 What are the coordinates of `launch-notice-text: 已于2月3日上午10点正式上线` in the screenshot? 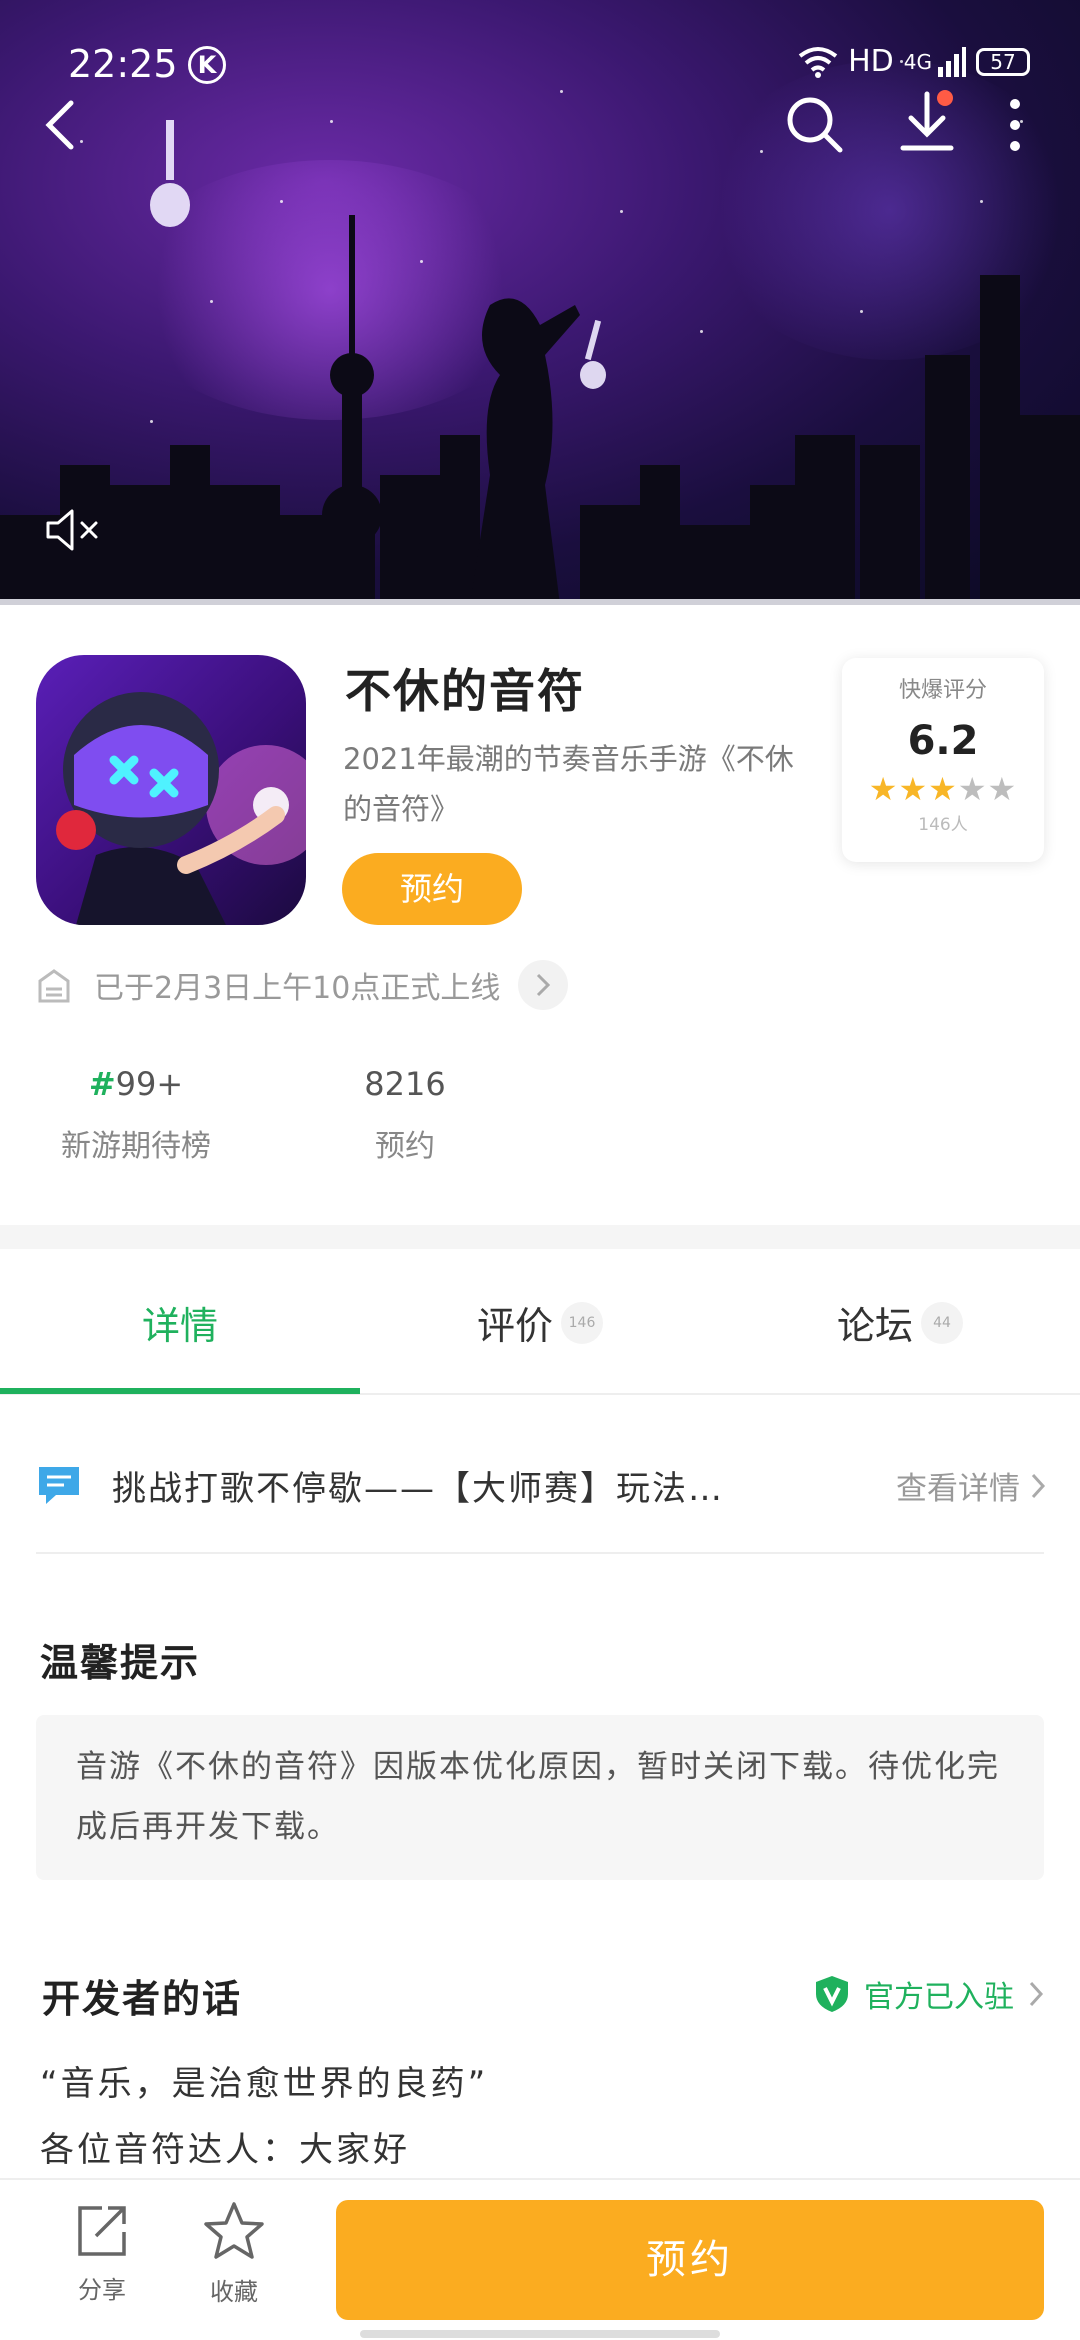 It's located at (297, 988).